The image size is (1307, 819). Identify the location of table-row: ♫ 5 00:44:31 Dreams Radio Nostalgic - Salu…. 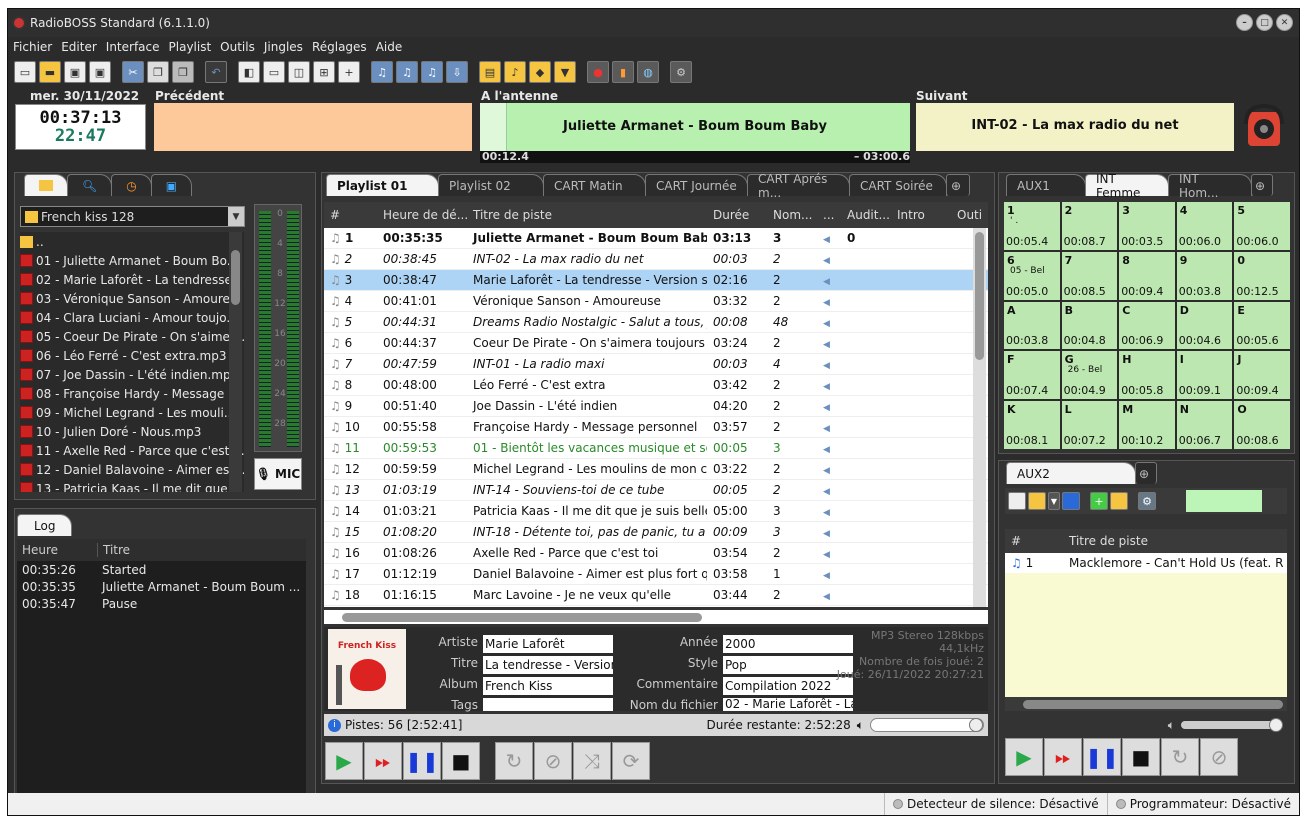
(656, 322).